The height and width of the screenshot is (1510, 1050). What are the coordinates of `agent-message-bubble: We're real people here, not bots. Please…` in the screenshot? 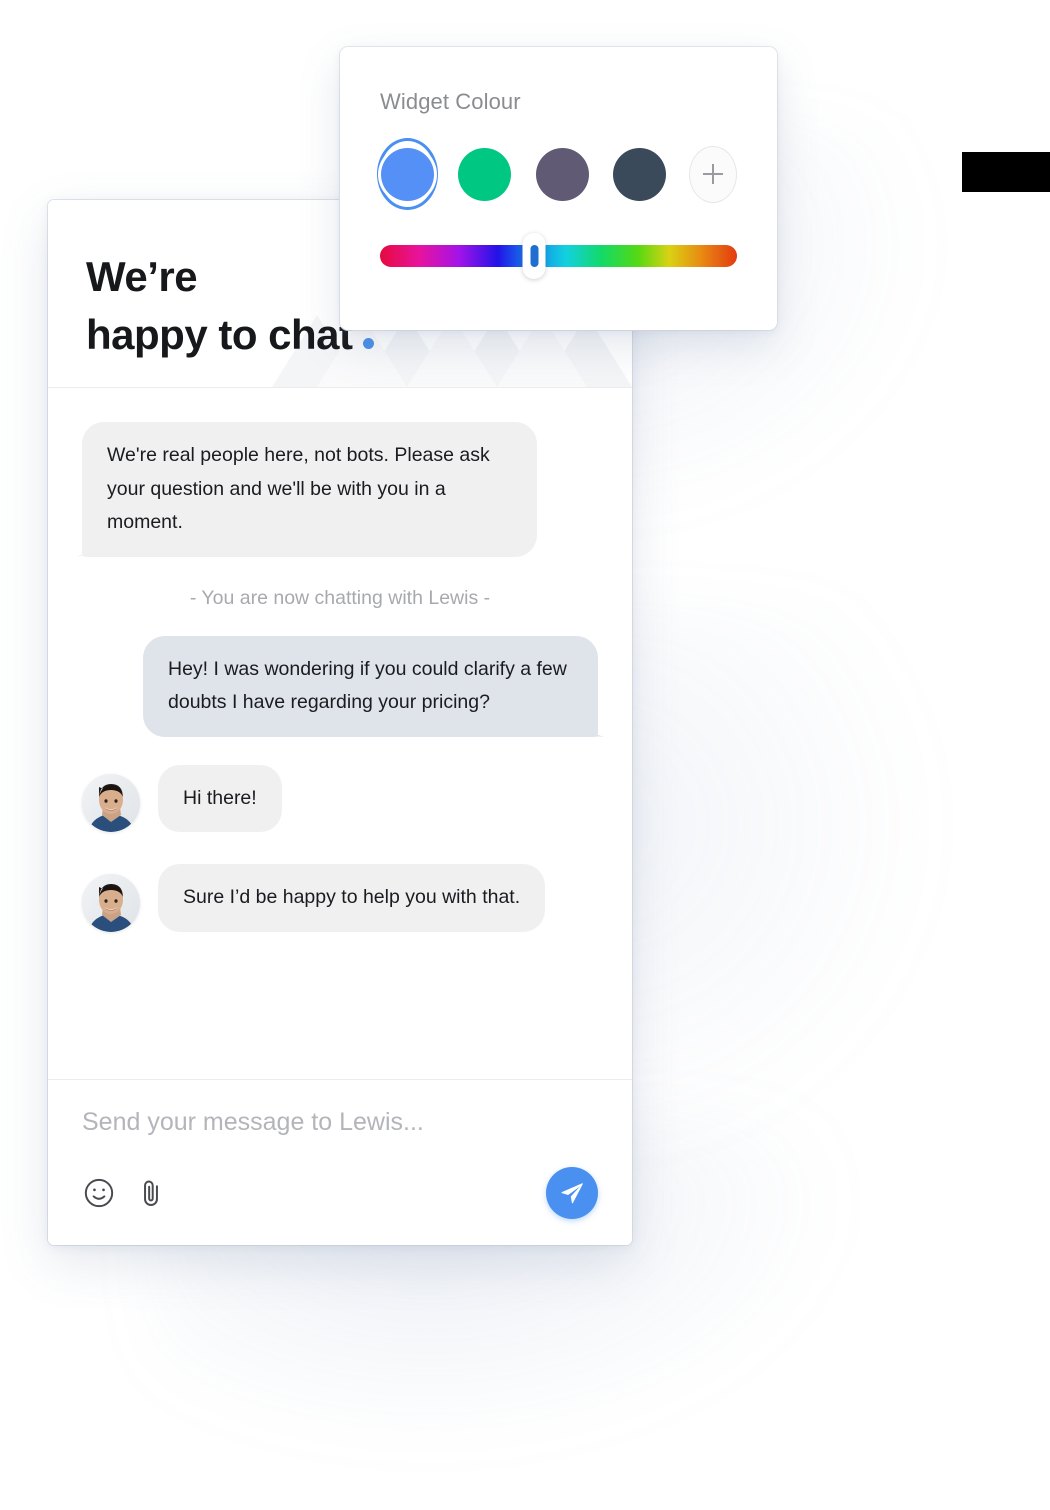 It's located at (309, 489).